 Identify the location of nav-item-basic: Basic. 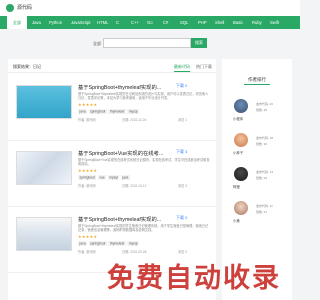
(238, 22).